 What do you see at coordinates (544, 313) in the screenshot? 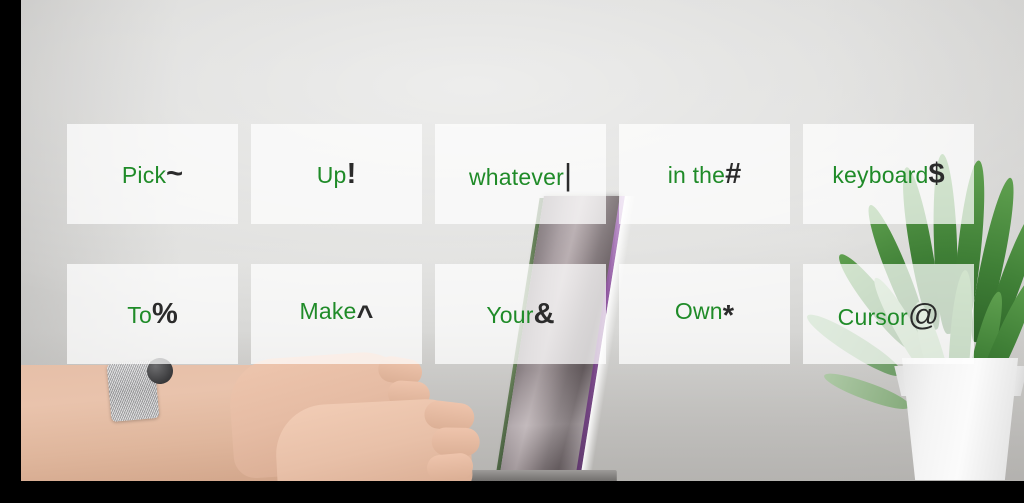
I see `tile-symbol-ampersand: &` at bounding box center [544, 313].